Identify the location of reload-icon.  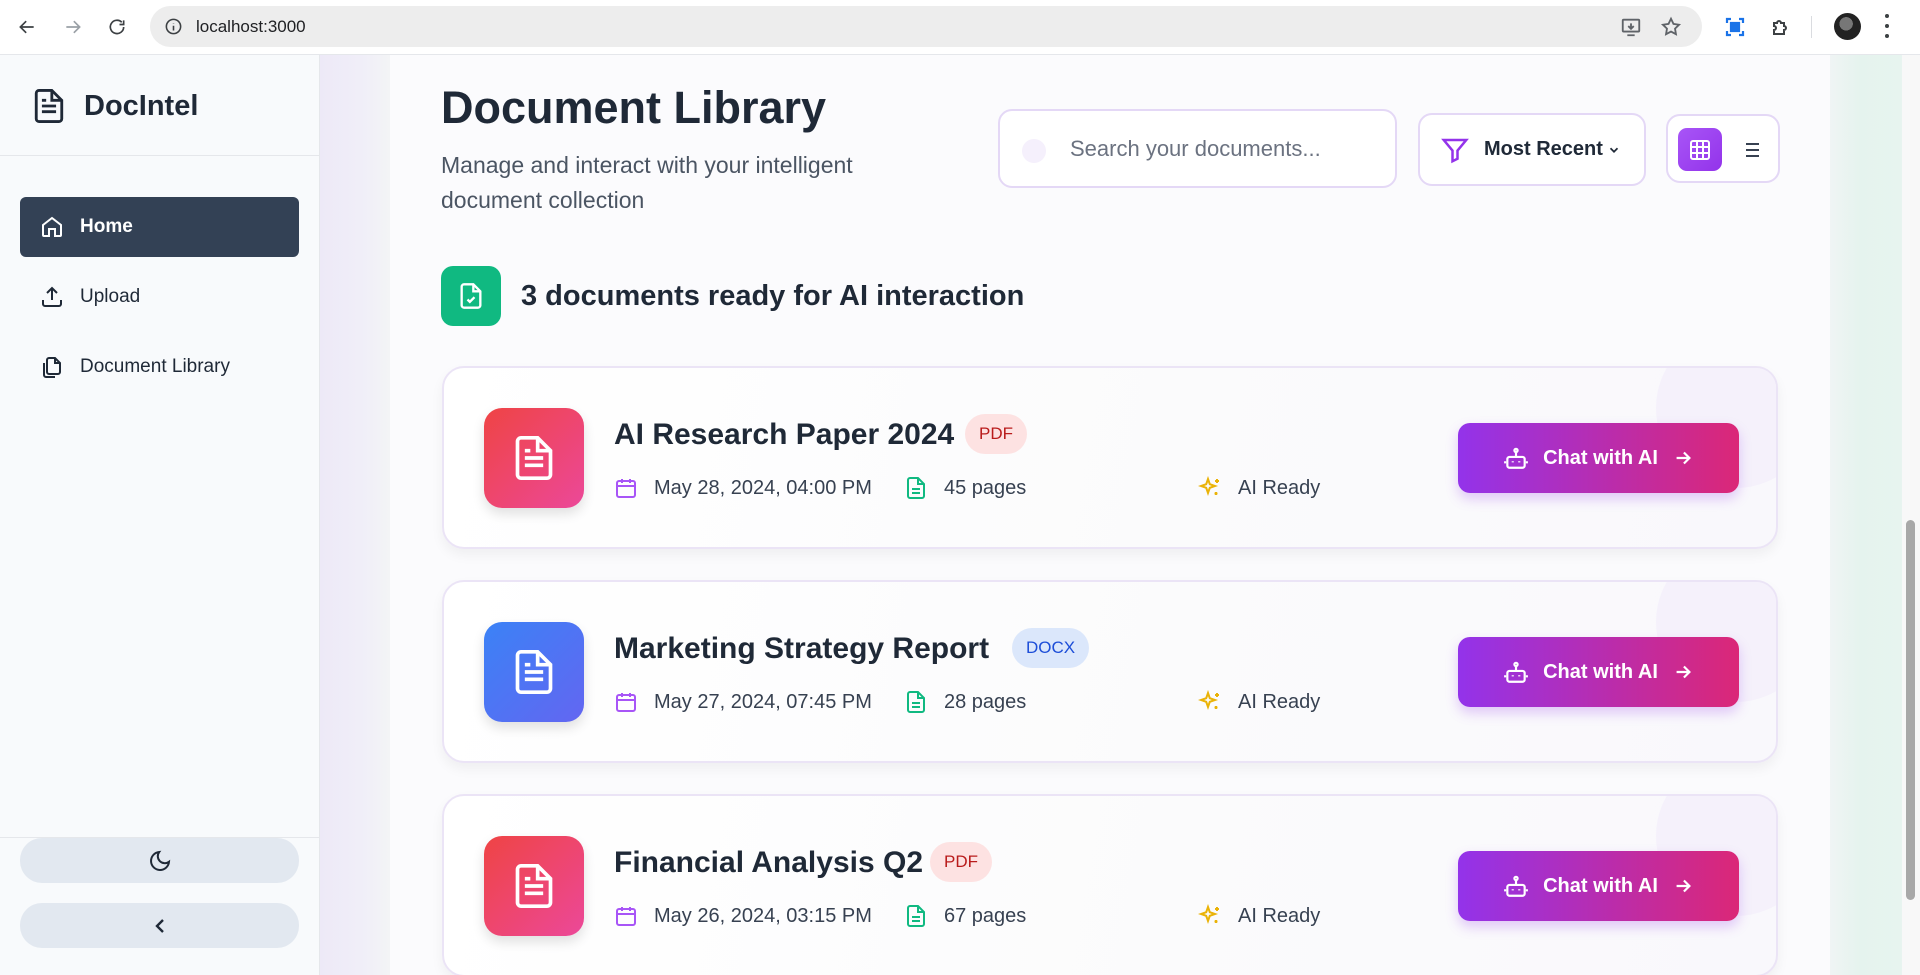
(117, 27).